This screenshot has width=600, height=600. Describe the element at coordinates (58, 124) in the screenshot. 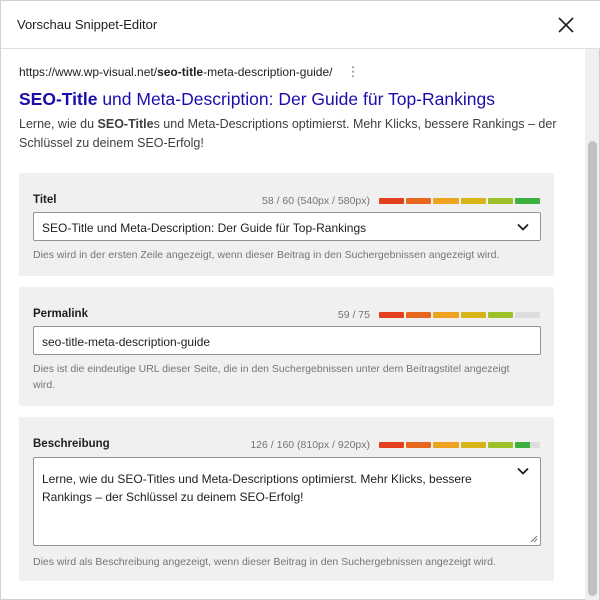

I see `preview-desc-pre: Lerne, wie du` at that location.